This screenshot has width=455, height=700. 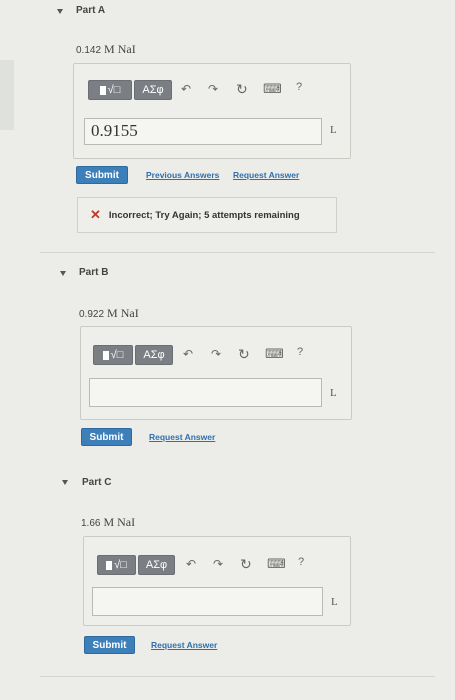 What do you see at coordinates (182, 175) in the screenshot?
I see `part-a-previous-answers-link: Previous Answers` at bounding box center [182, 175].